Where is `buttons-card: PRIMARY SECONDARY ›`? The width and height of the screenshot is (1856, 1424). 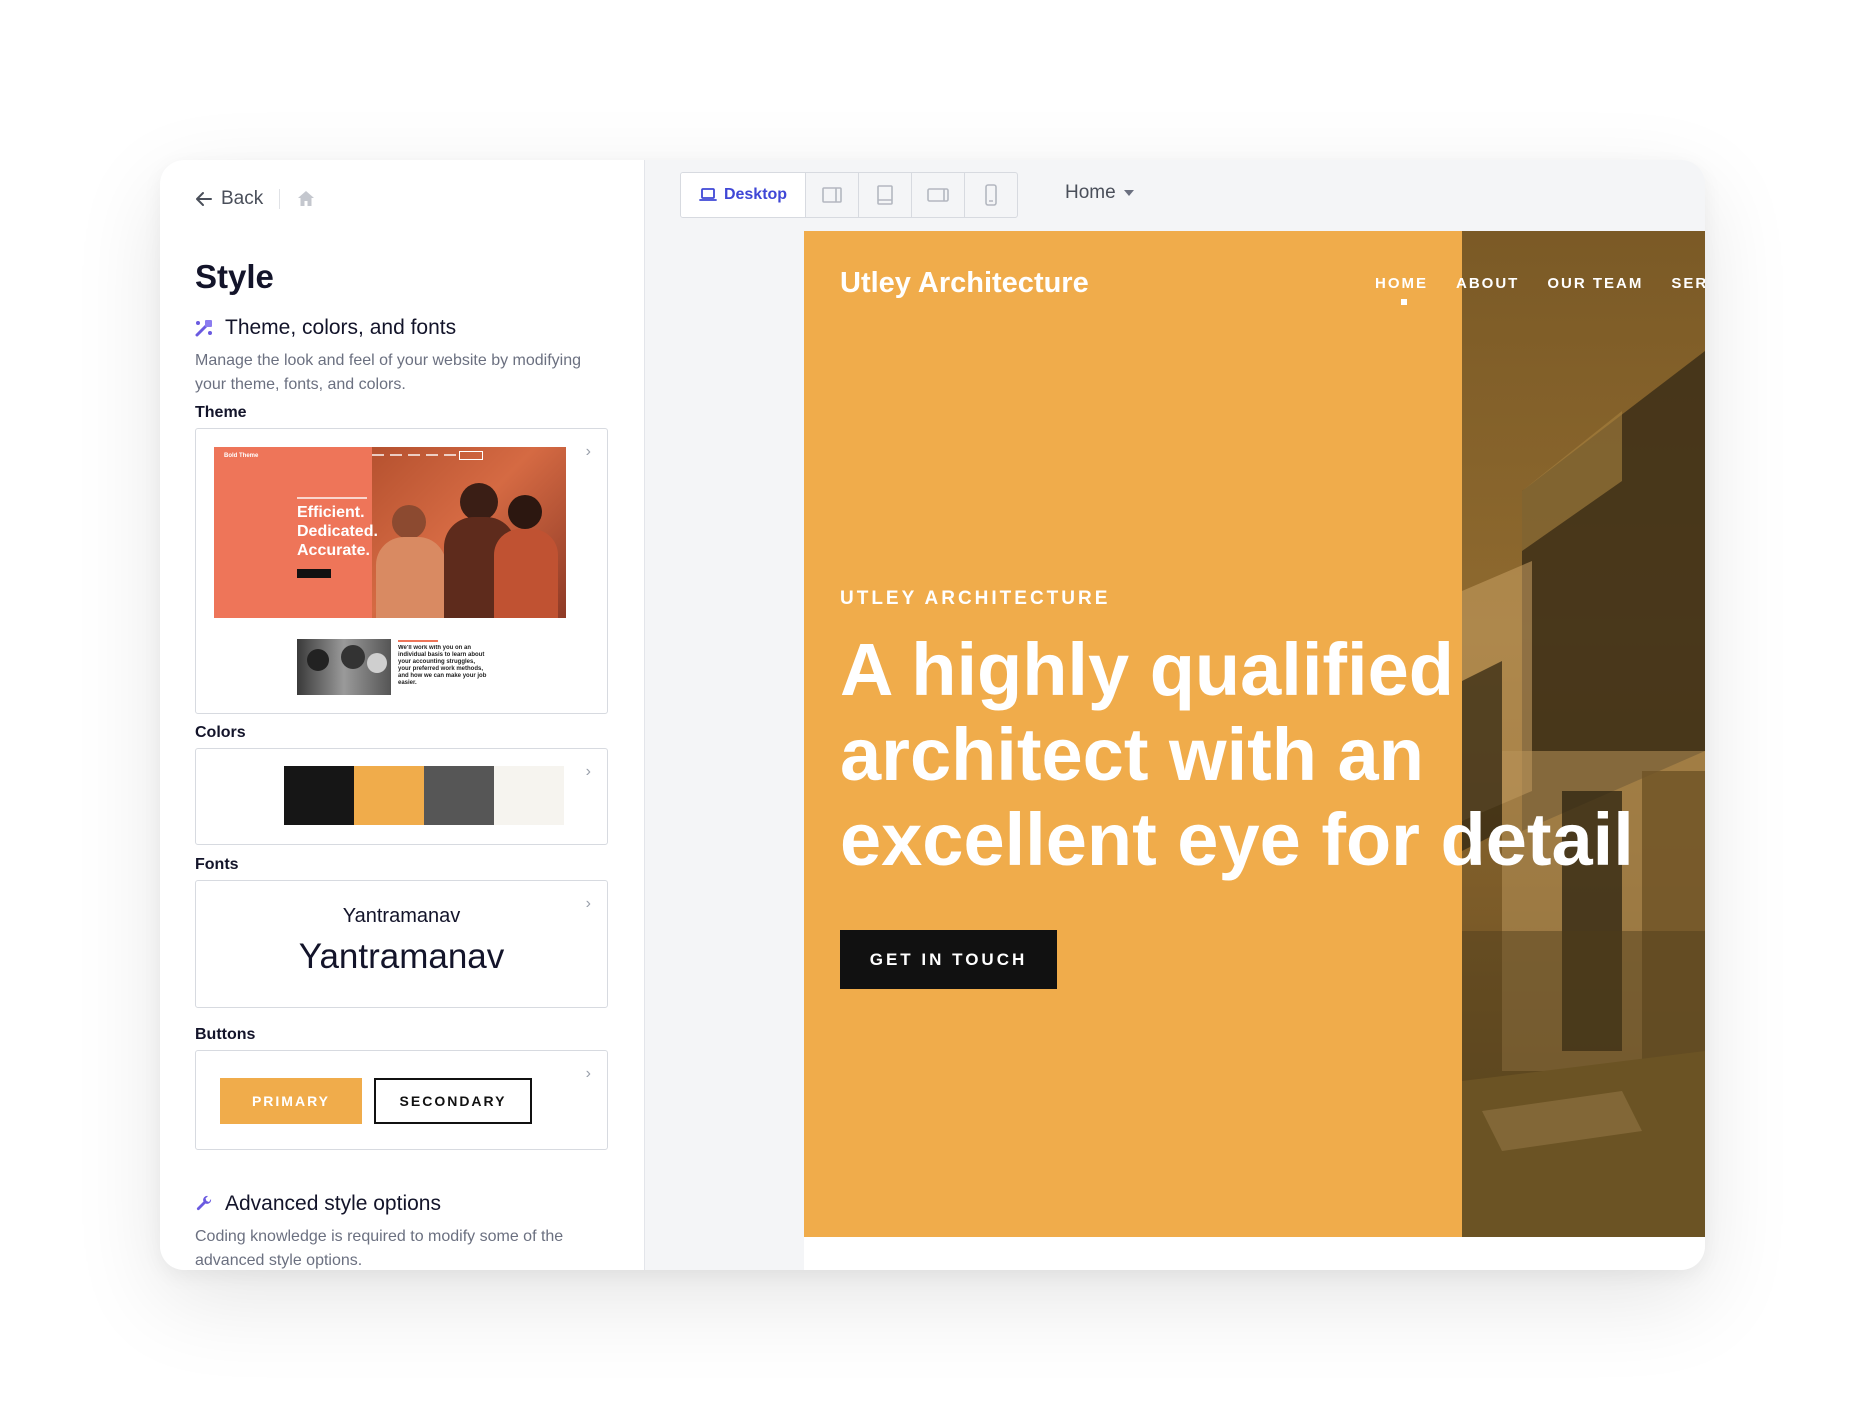 buttons-card: PRIMARY SECONDARY › is located at coordinates (401, 1100).